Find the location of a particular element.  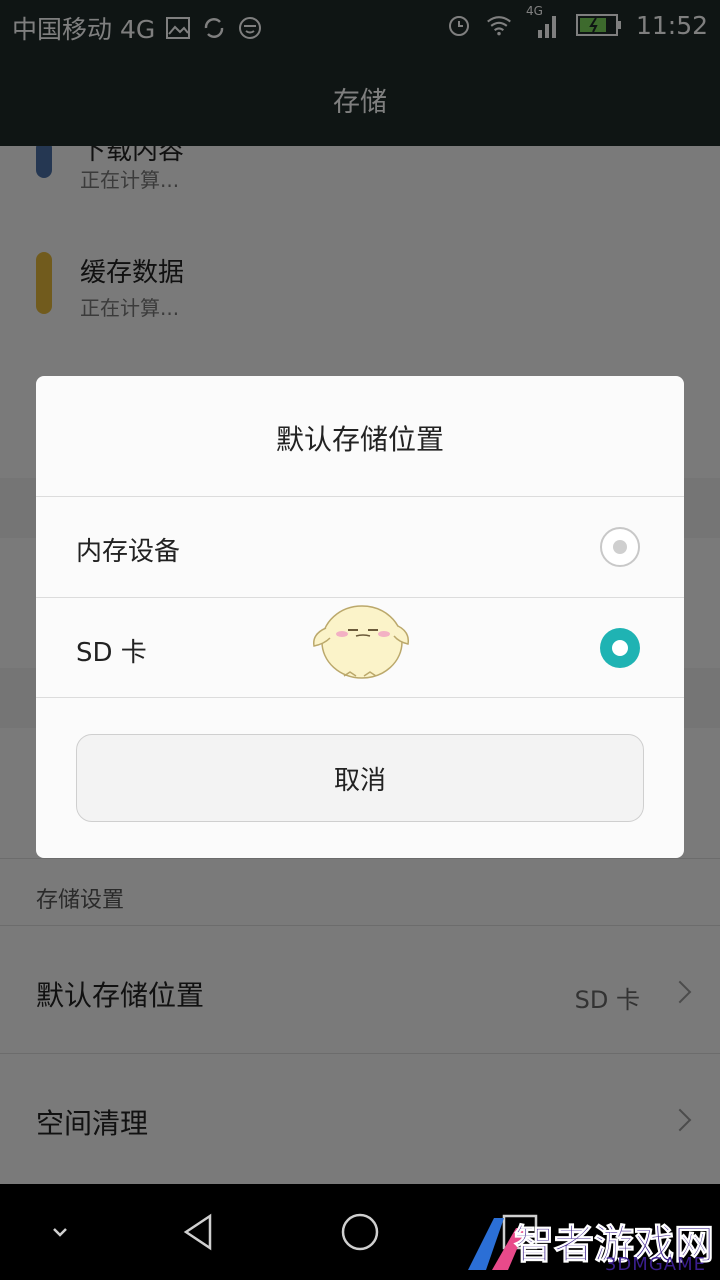

chevron-down-icon is located at coordinates (60, 1232).